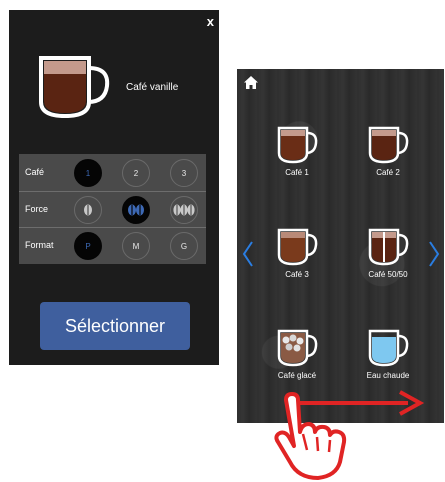 The width and height of the screenshot is (445, 482). What do you see at coordinates (297, 172) in the screenshot?
I see `drink-label: Café 1` at bounding box center [297, 172].